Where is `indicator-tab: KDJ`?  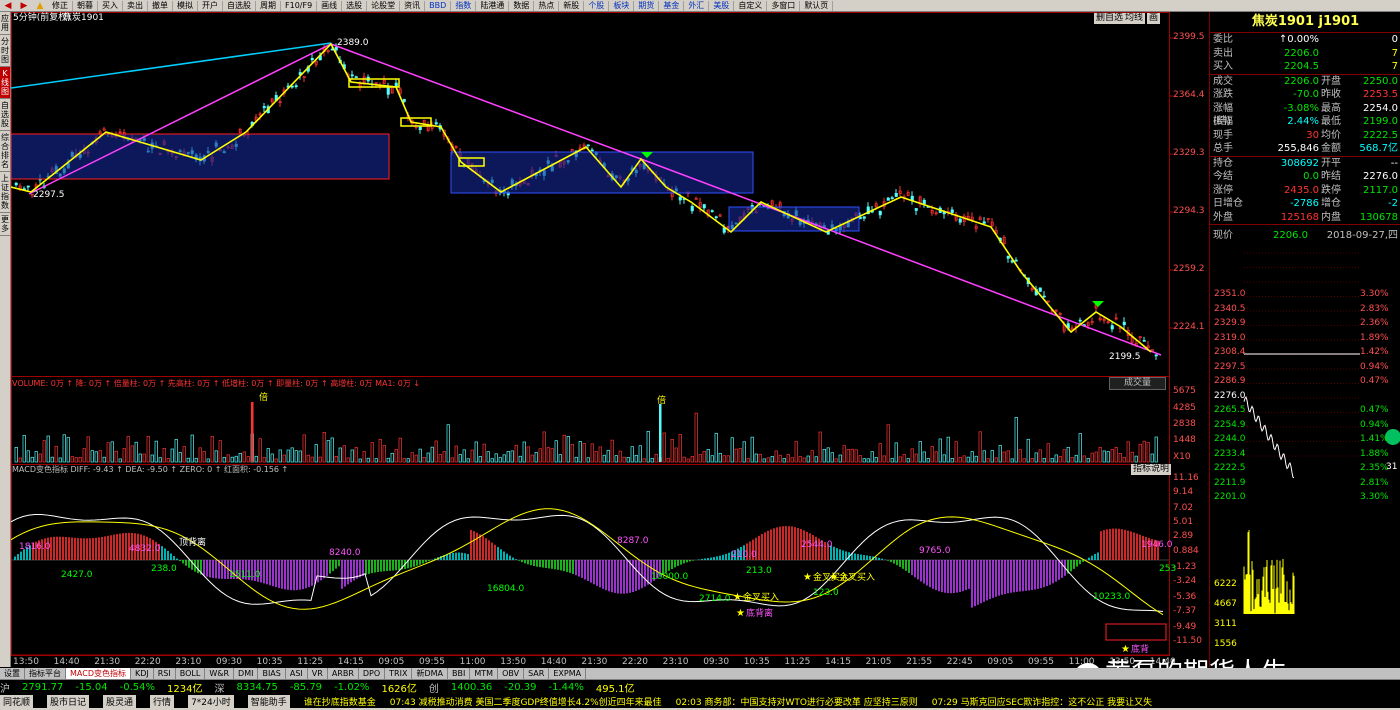
indicator-tab: KDJ is located at coordinates (142, 673).